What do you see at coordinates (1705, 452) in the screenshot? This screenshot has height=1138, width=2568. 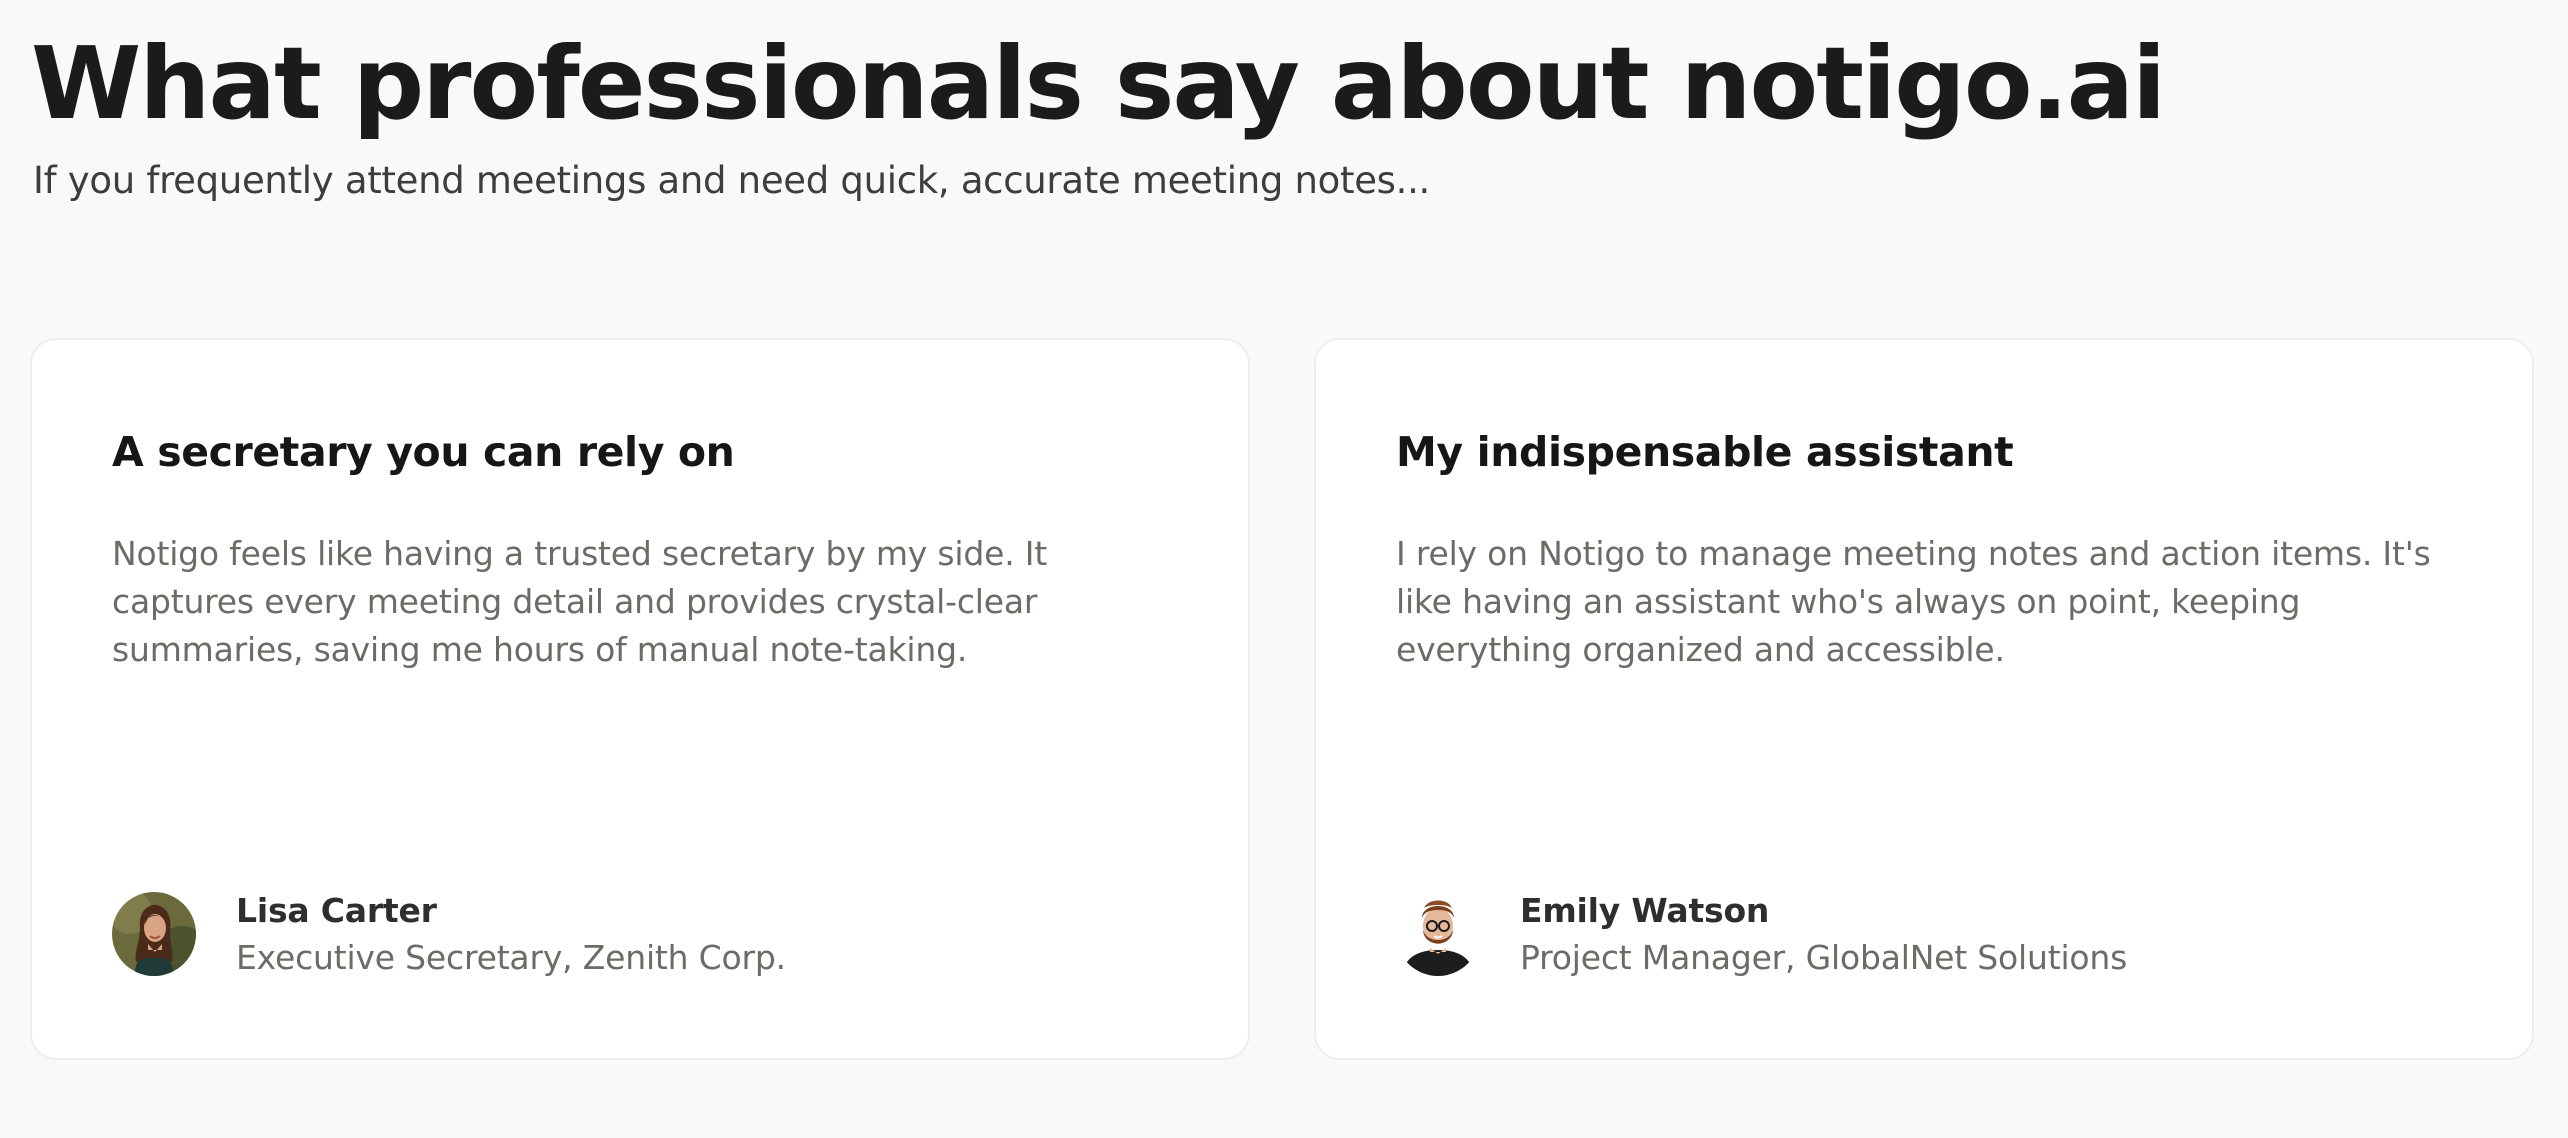 I see `testimonial-title: My indispensable assistant` at bounding box center [1705, 452].